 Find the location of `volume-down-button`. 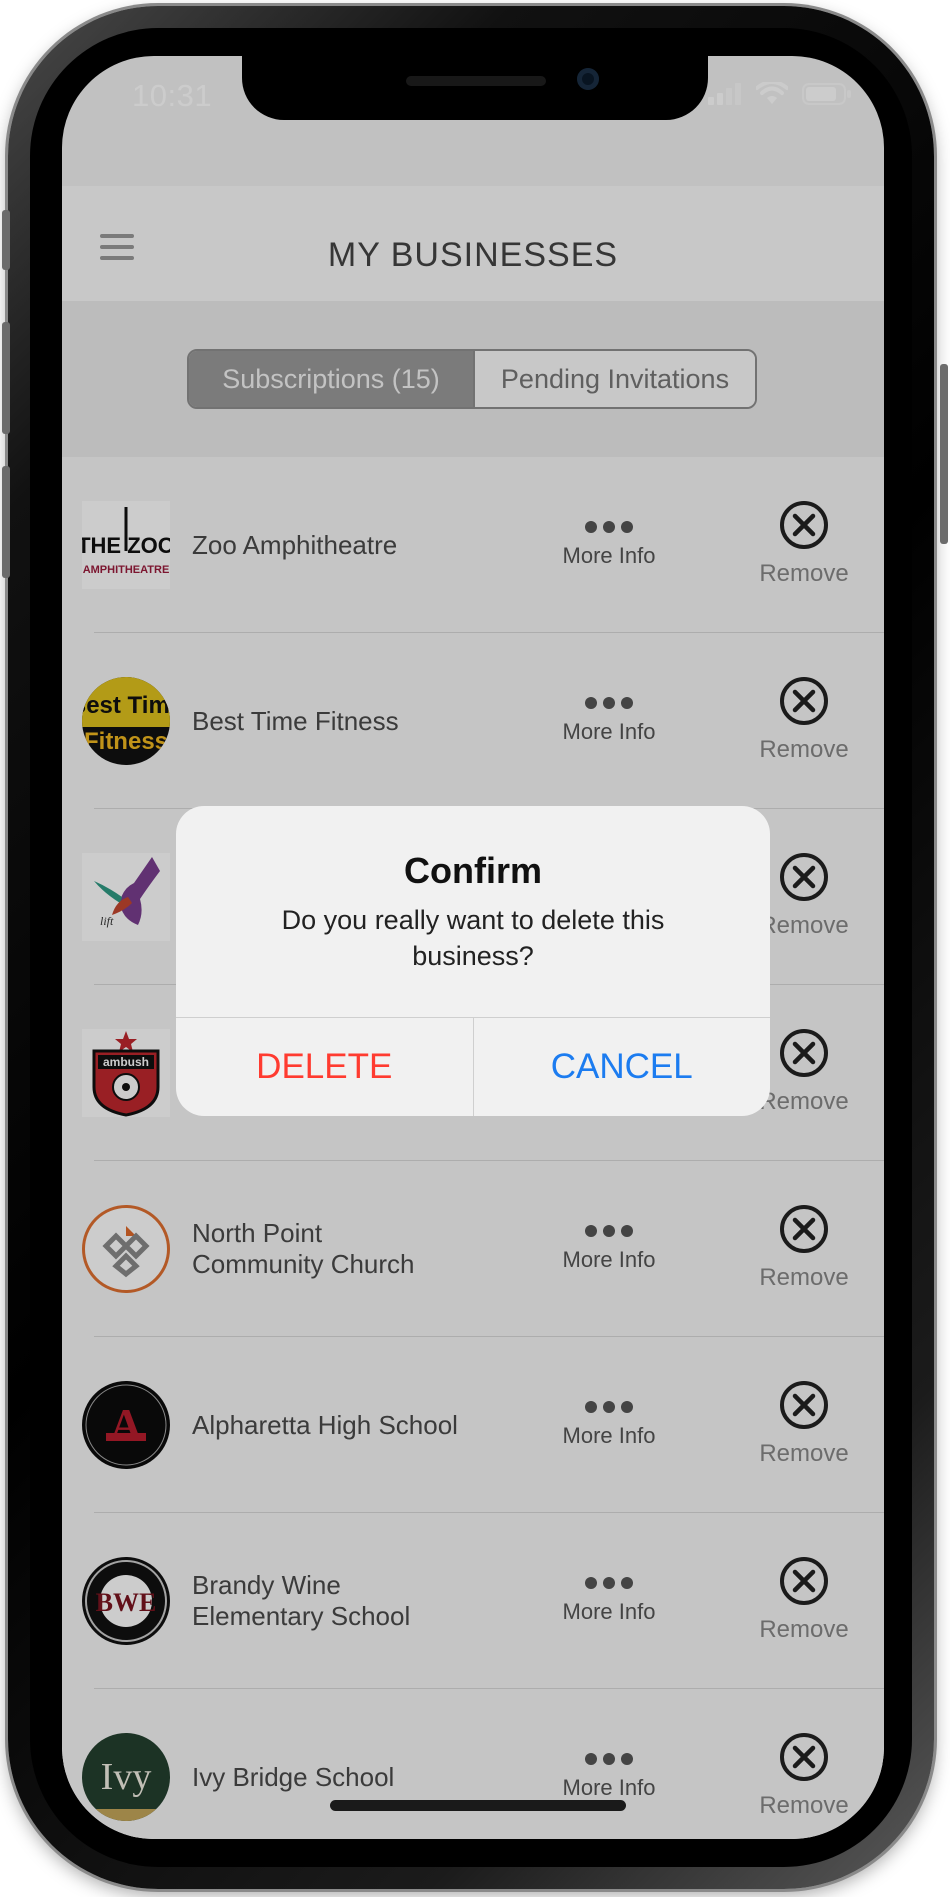

volume-down-button is located at coordinates (6, 522).